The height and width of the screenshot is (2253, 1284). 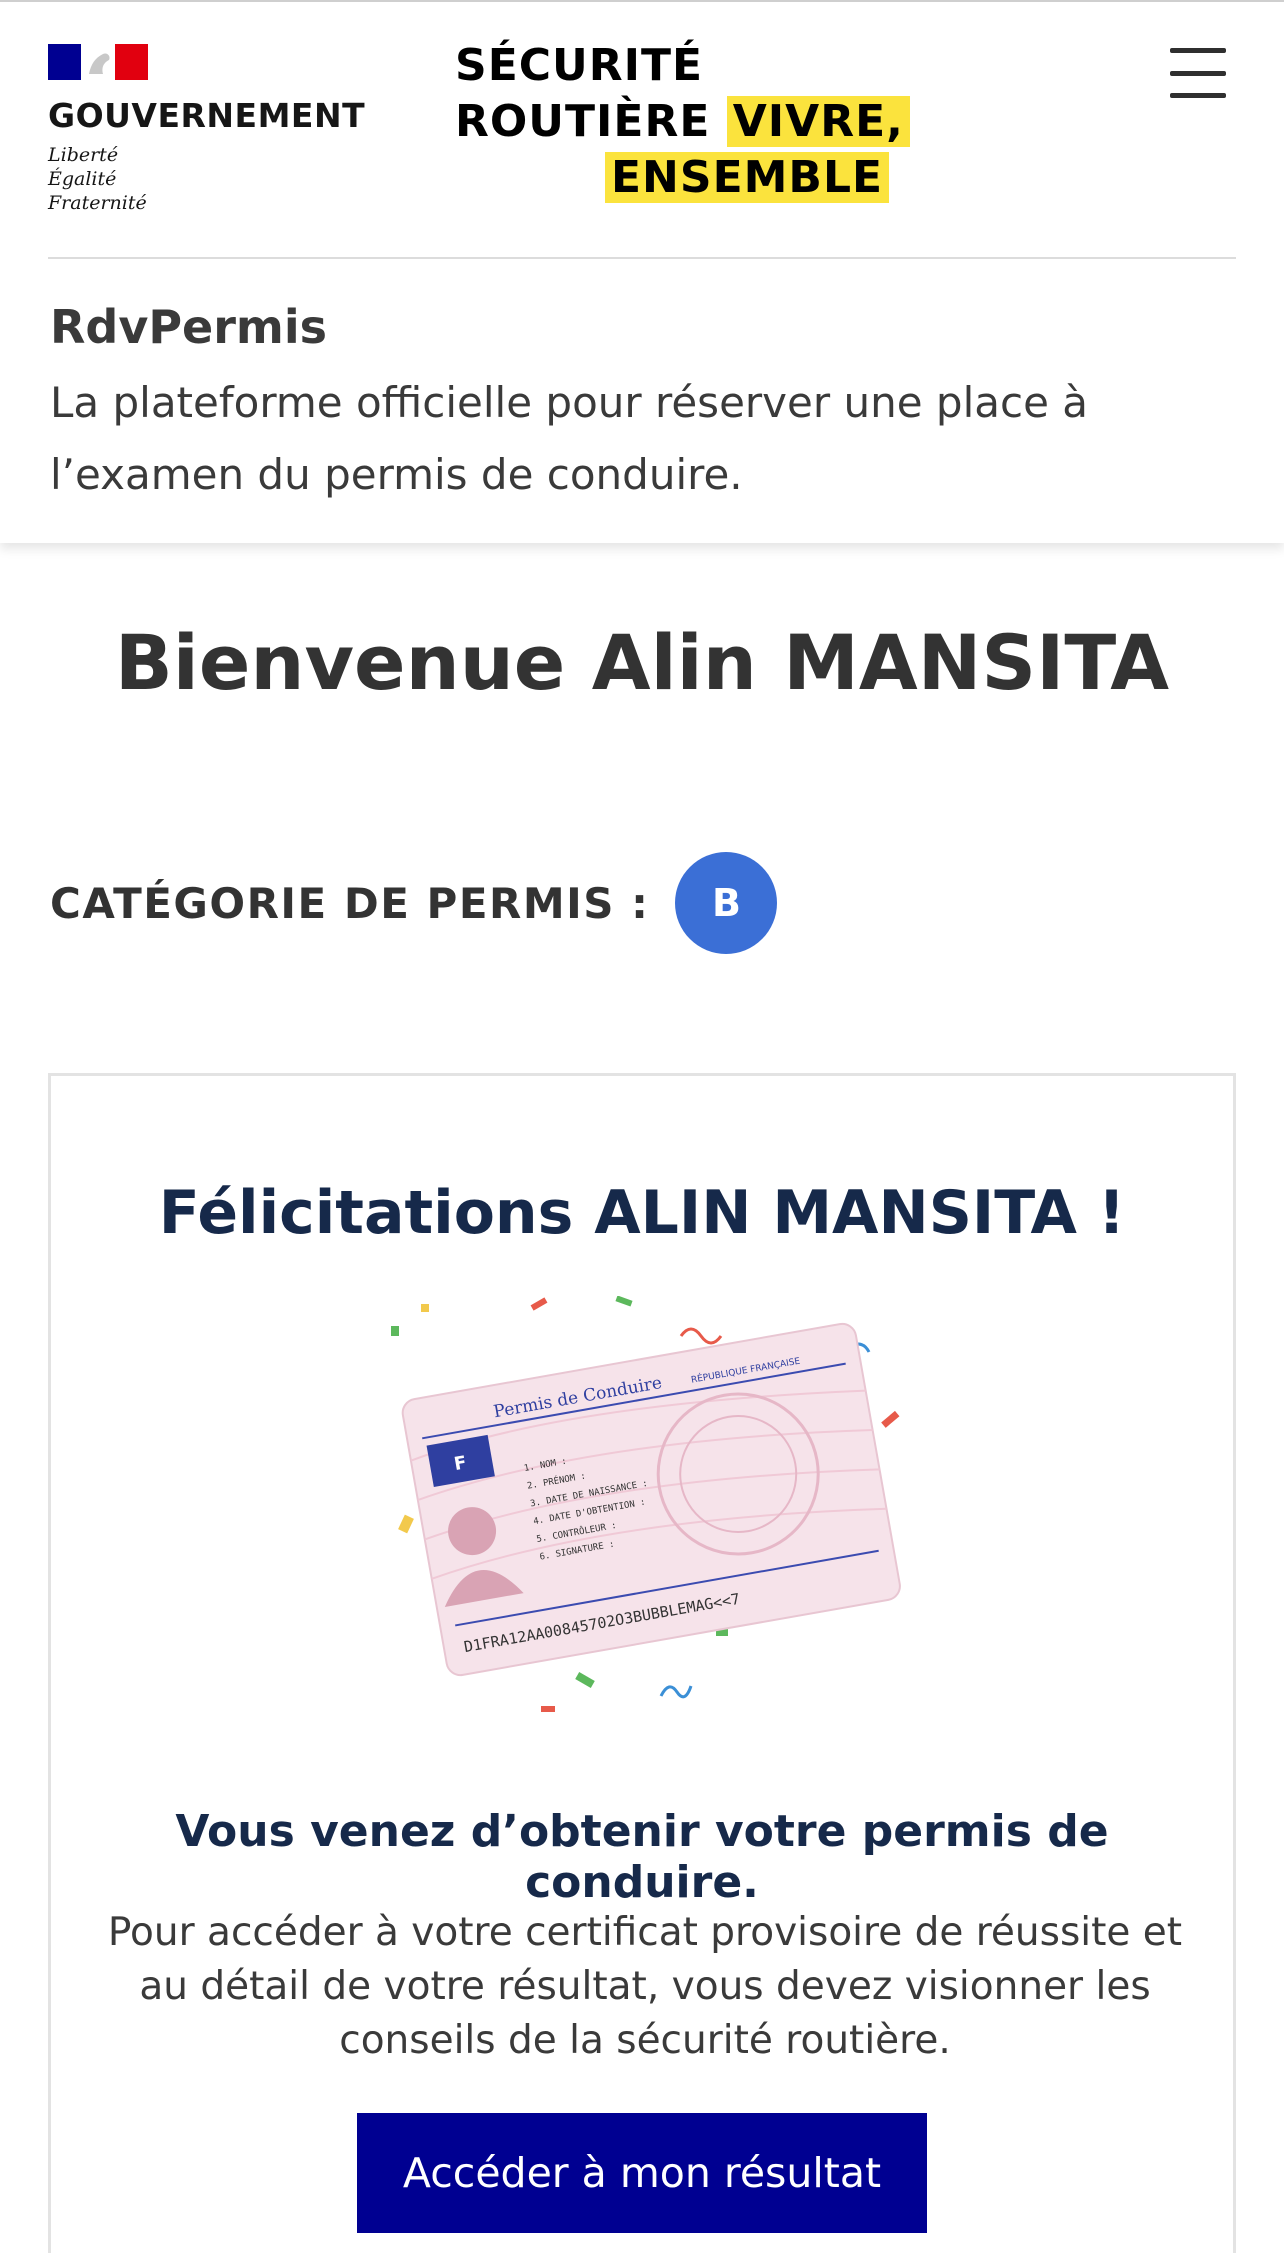 What do you see at coordinates (818, 121) in the screenshot?
I see `brand-word-vivre: VIVRE,` at bounding box center [818, 121].